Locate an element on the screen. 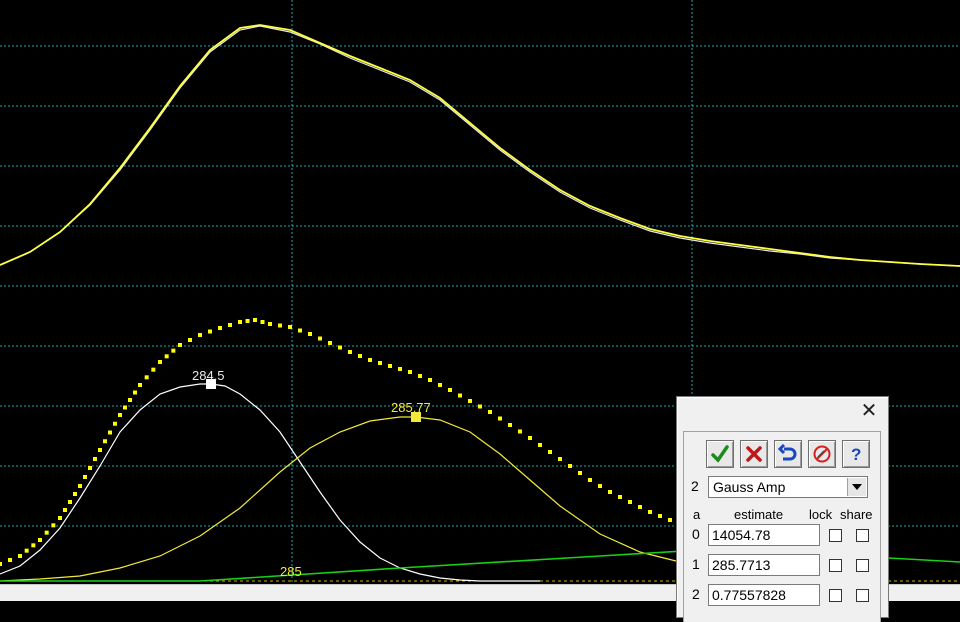 The height and width of the screenshot is (622, 960). peak-2-label: 285.77 is located at coordinates (411, 407).